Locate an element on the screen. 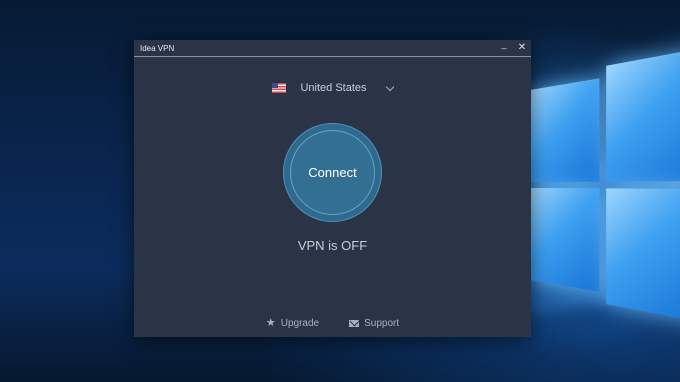  vpn-status: VPN is OFF is located at coordinates (332, 245).